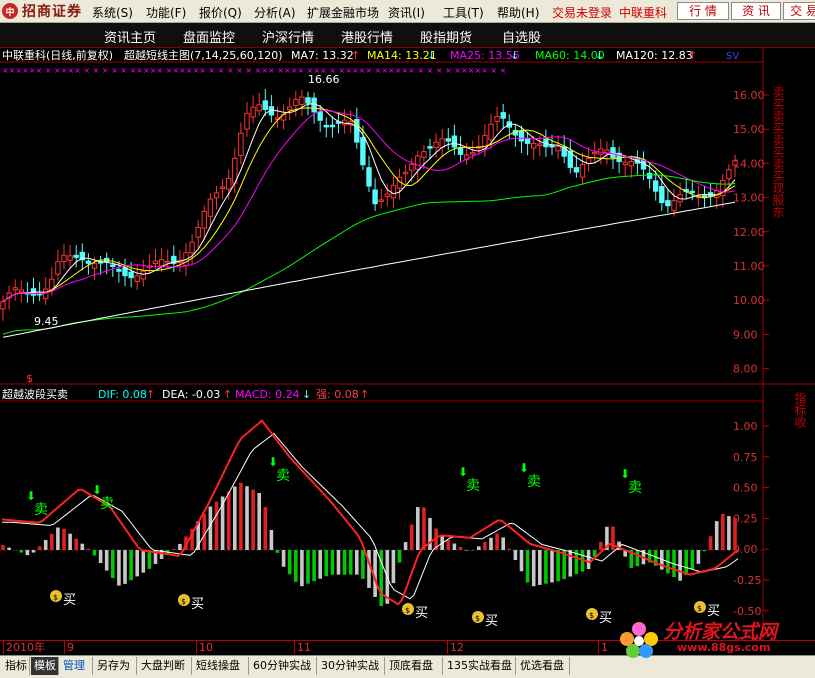 Image resolution: width=815 pixels, height=678 pixels. Describe the element at coordinates (518, 12) in the screenshot. I see `menu-help: 帮助(H)` at that location.